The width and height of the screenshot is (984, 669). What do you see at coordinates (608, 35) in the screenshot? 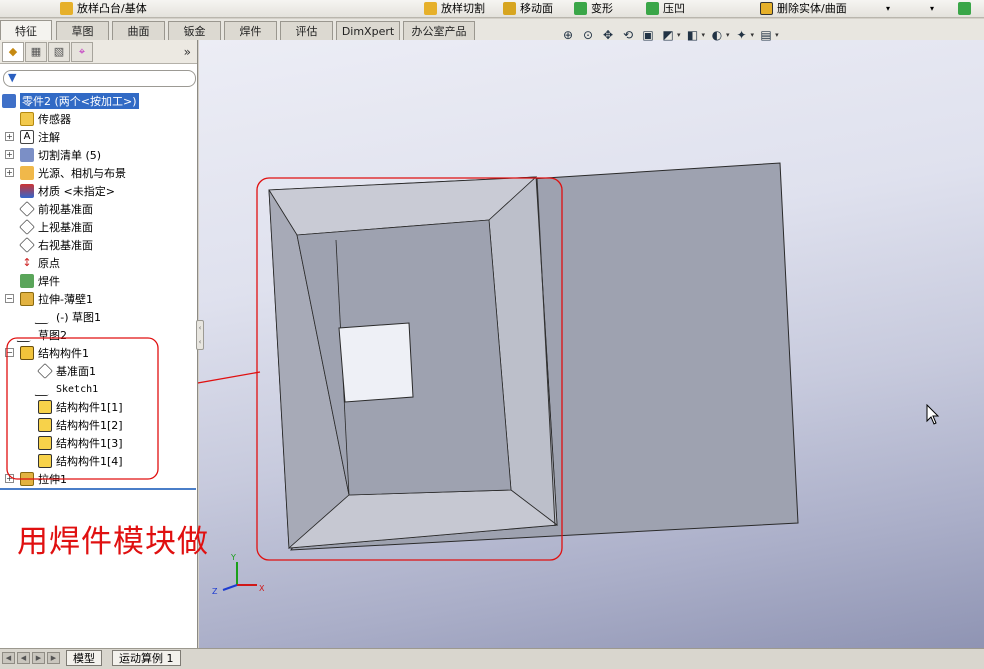
I see `pan-icon: ✥` at bounding box center [608, 35].